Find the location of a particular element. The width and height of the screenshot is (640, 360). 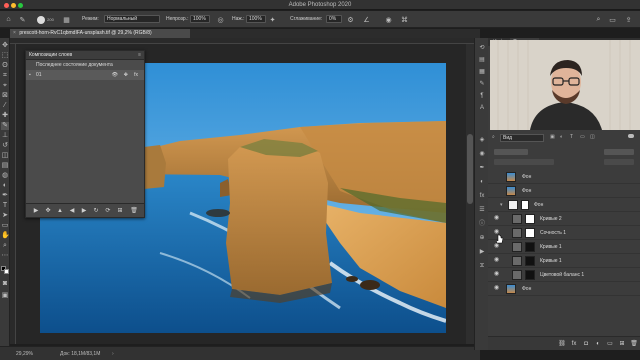

eraser-tool-icon: ◫ is located at coordinates (5, 156).